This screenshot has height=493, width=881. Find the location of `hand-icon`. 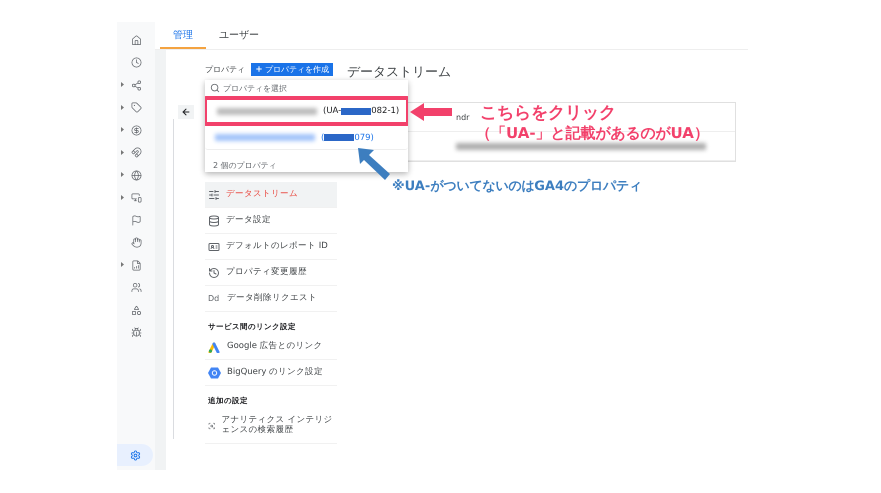

hand-icon is located at coordinates (136, 242).